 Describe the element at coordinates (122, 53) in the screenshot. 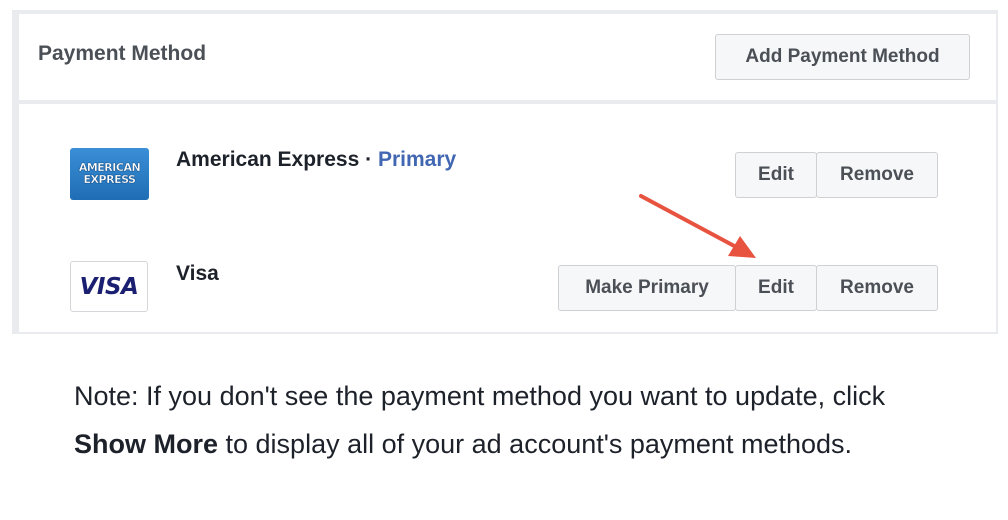

I see `panel-title: Payment Method` at that location.